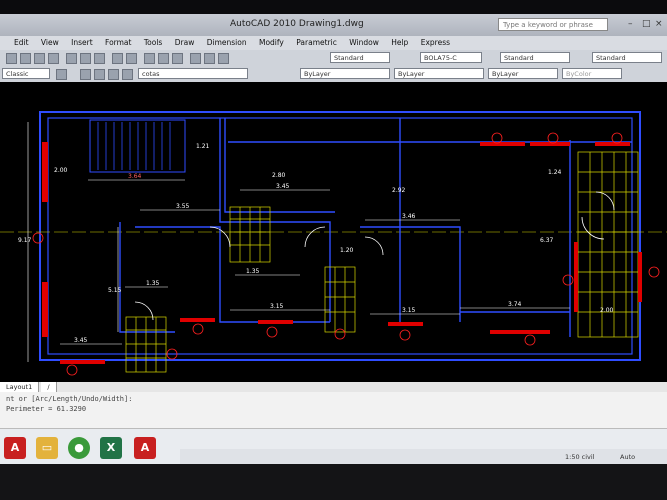 The width and height of the screenshot is (667, 500). Describe the element at coordinates (439, 73) in the screenshot. I see `linetype-select: ByLayer` at that location.